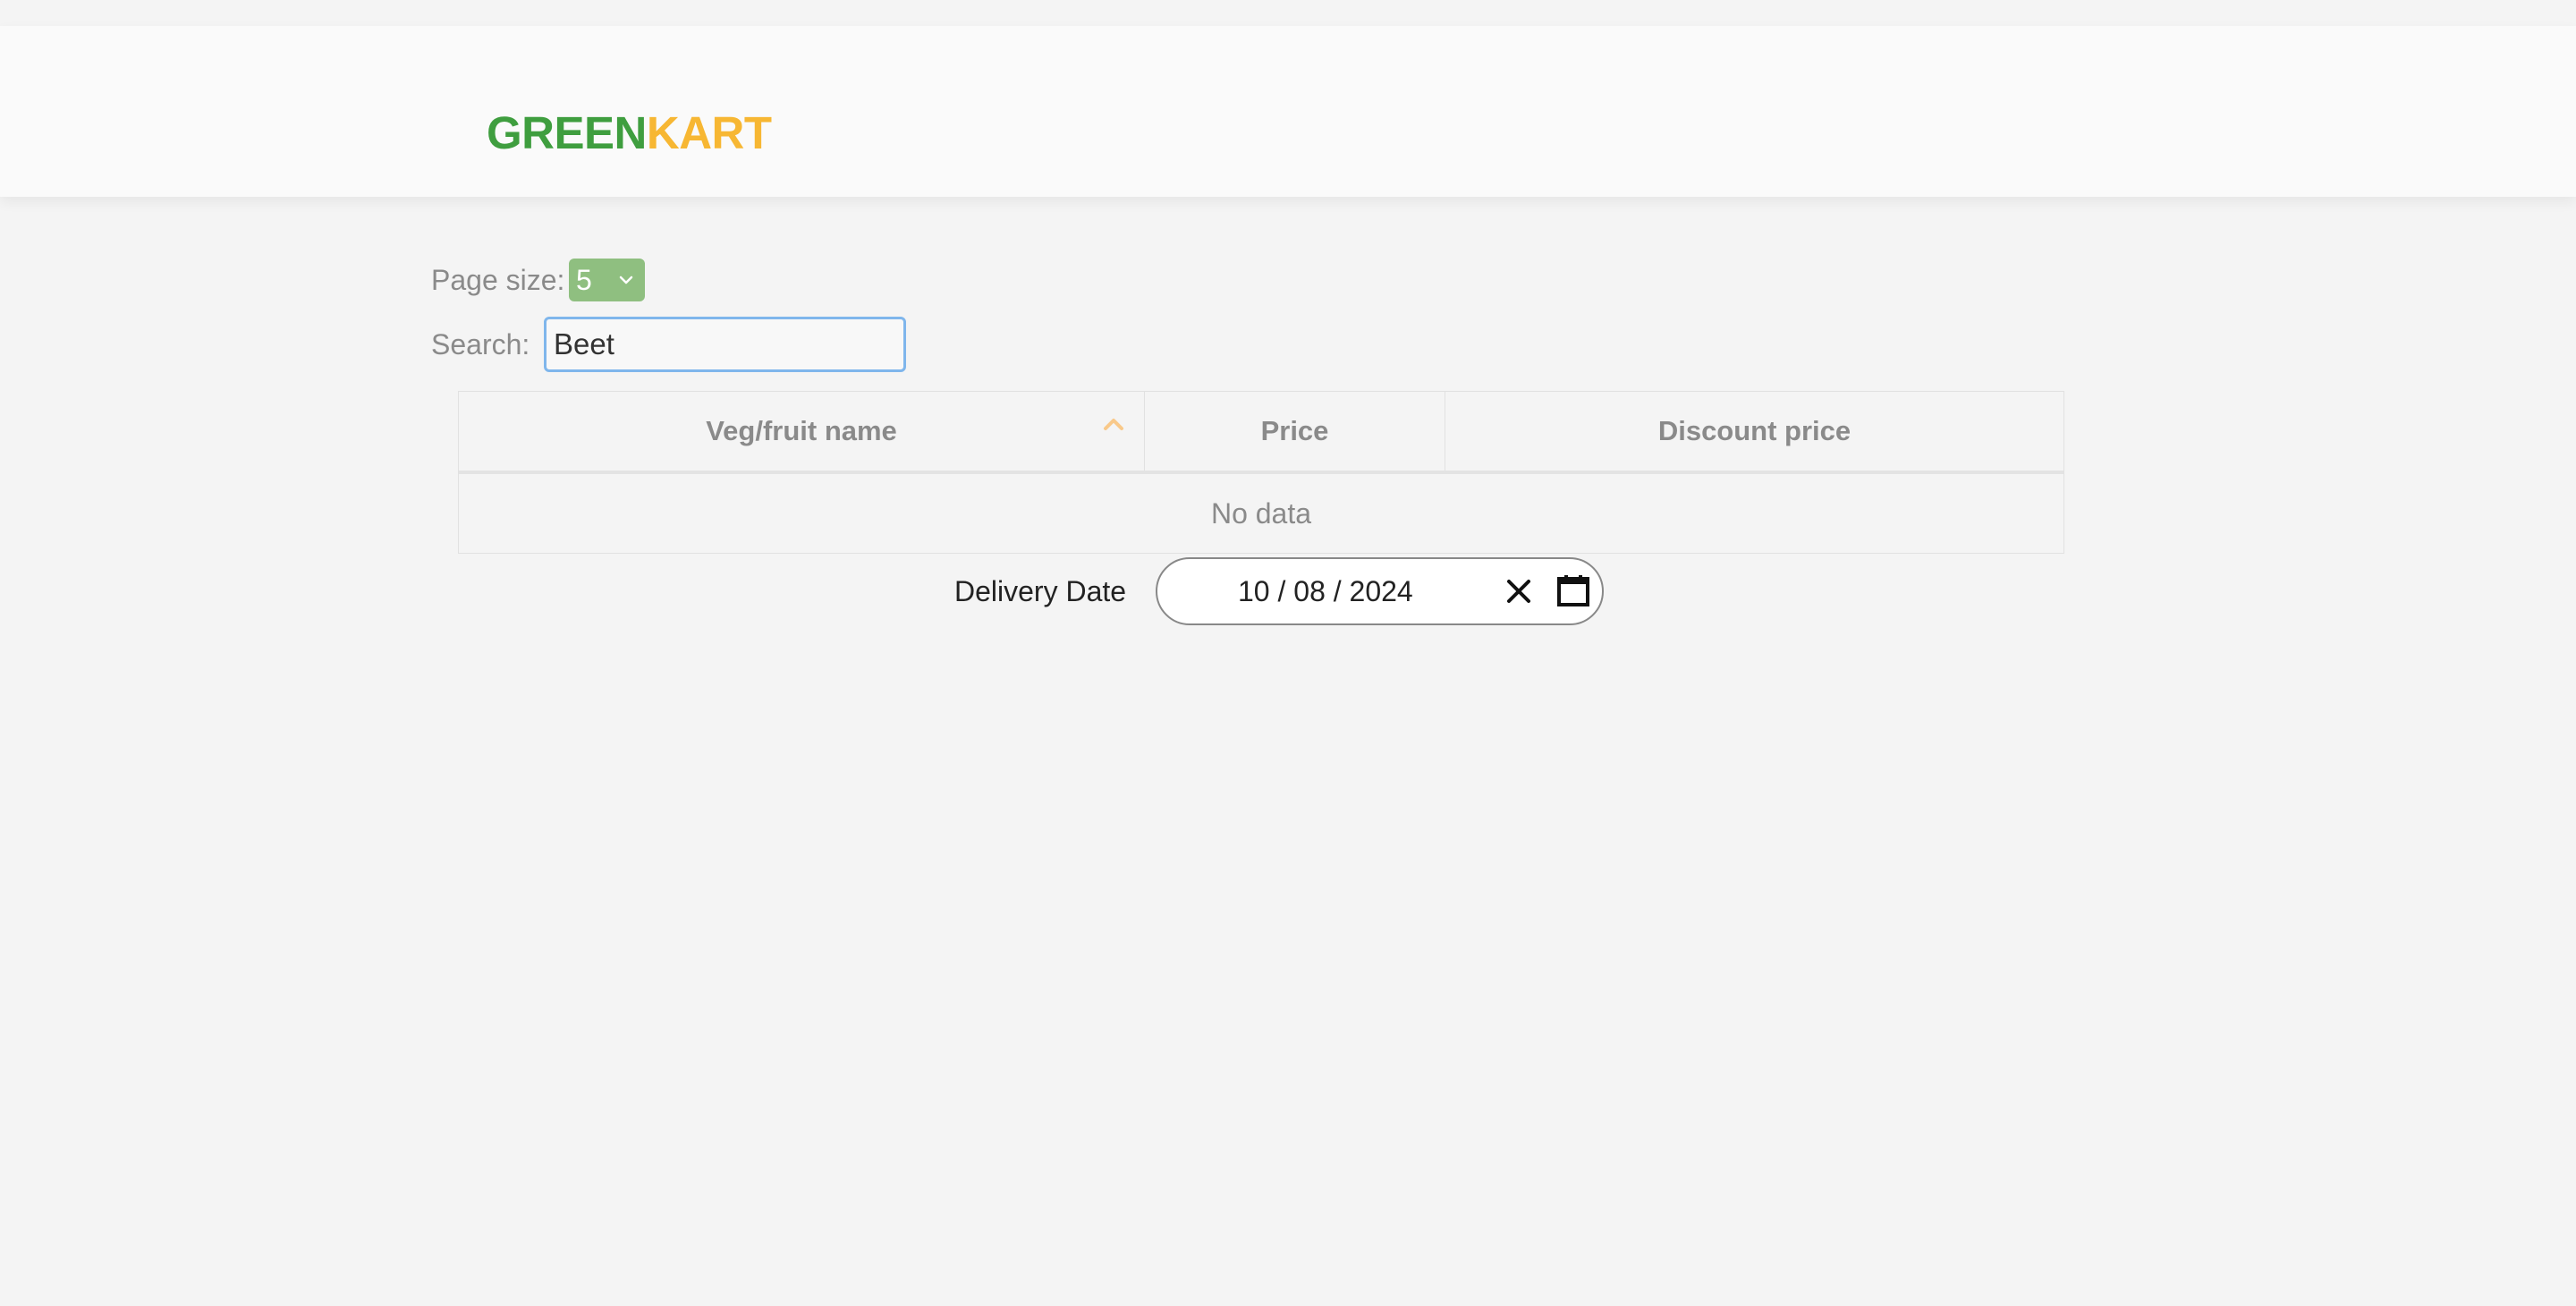 The width and height of the screenshot is (2576, 1306). Describe the element at coordinates (480, 344) in the screenshot. I see `search-label: Search:` at that location.